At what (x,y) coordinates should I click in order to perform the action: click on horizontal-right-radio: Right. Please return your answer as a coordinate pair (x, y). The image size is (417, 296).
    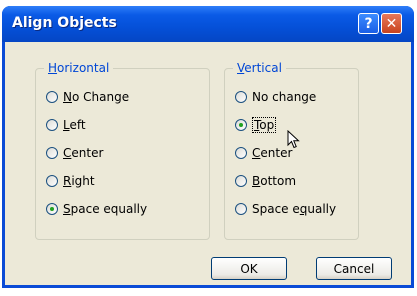
    Looking at the image, I should click on (70, 181).